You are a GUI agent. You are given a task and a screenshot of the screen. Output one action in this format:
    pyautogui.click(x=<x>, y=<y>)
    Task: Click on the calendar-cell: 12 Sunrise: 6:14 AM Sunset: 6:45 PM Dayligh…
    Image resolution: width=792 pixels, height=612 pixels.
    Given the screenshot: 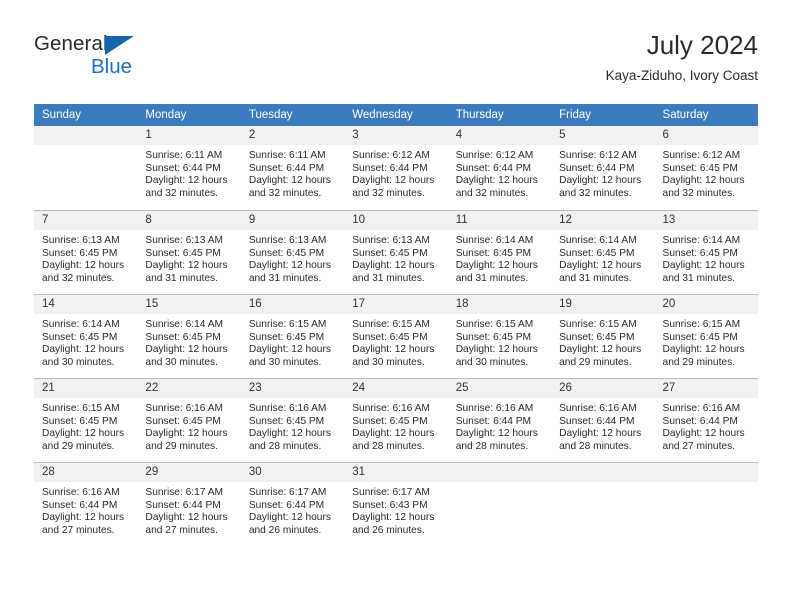 What is the action you would take?
    pyautogui.click(x=603, y=252)
    